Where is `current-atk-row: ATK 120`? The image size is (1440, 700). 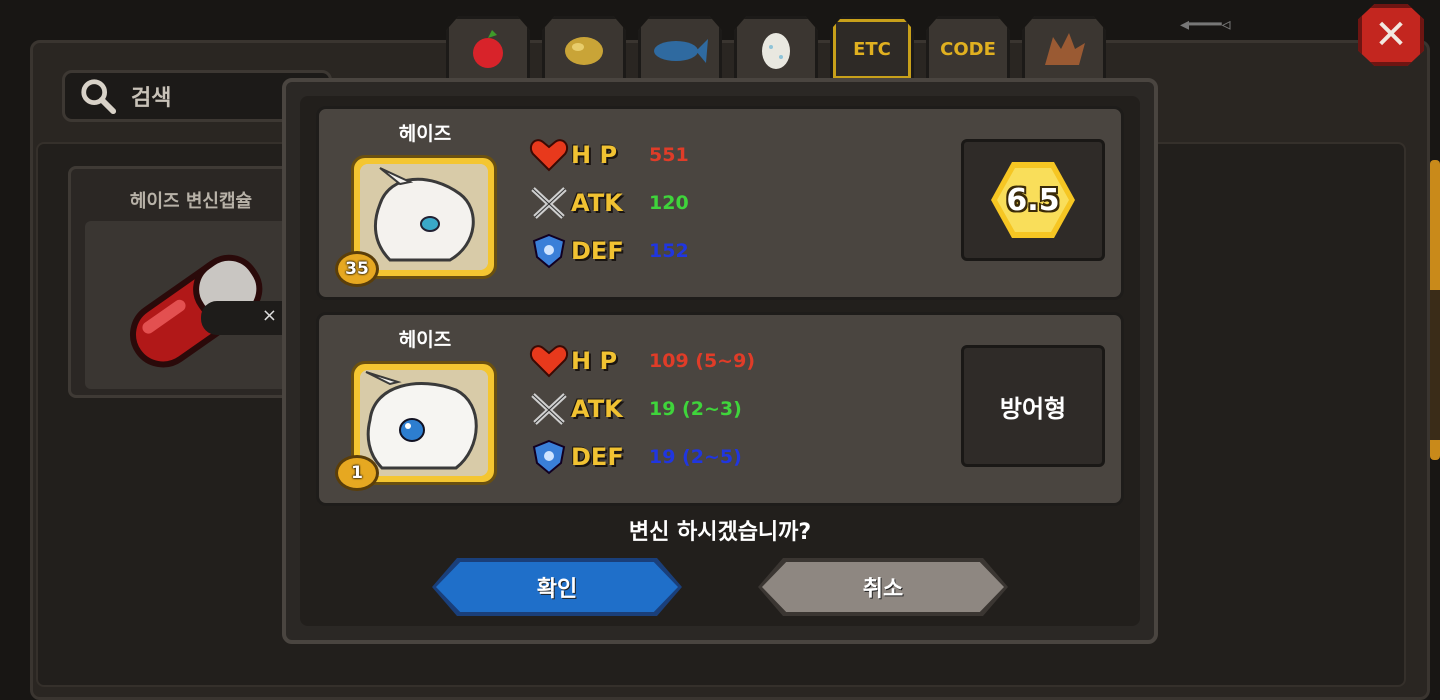
current-atk-row: ATK 120 is located at coordinates (608, 203).